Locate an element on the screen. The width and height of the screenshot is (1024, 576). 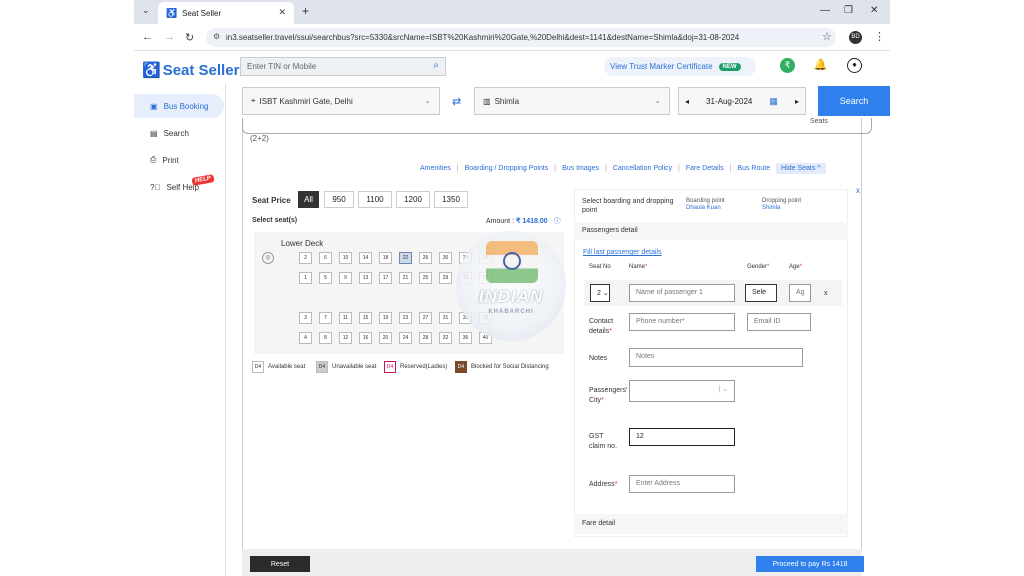
seat-8: 8 is located at coordinates (325, 338).